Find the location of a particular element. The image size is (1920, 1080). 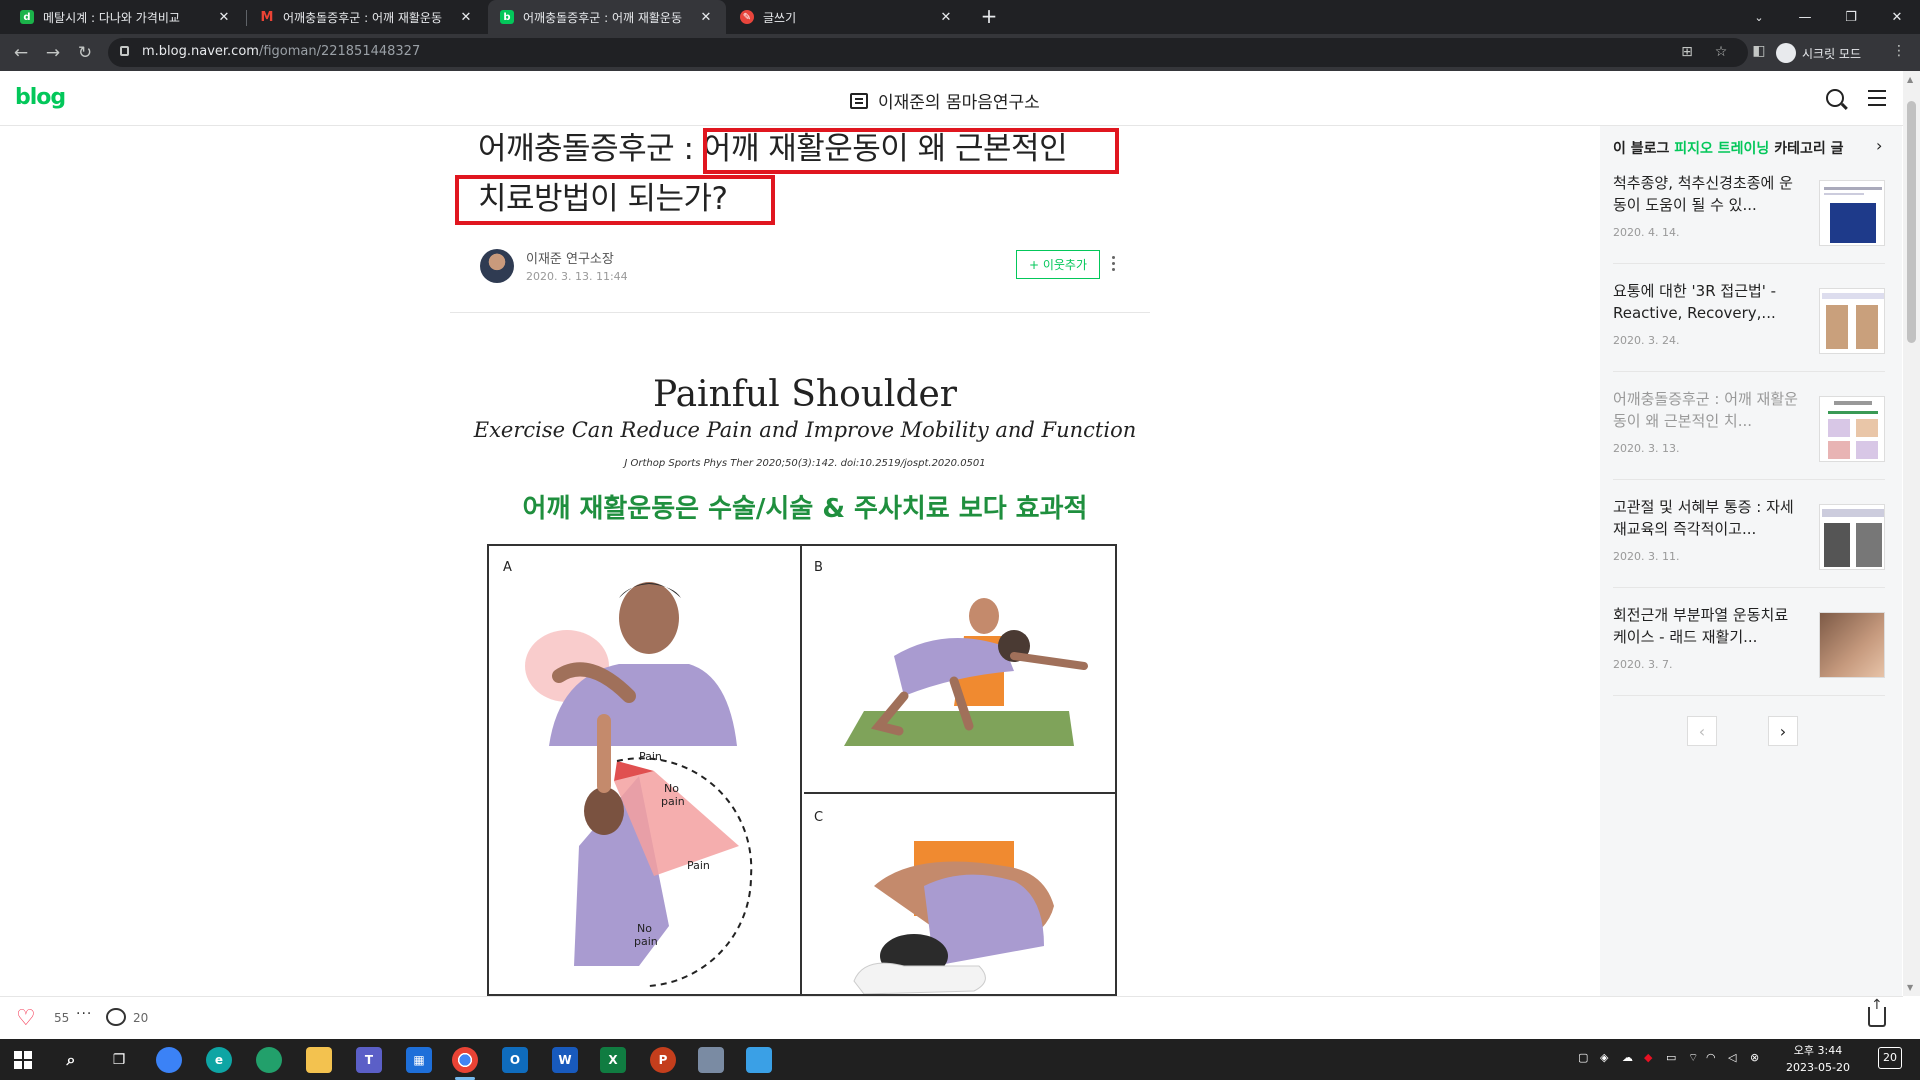

sidebar-post-date: 2020. 4. 14. is located at coordinates (1646, 232).